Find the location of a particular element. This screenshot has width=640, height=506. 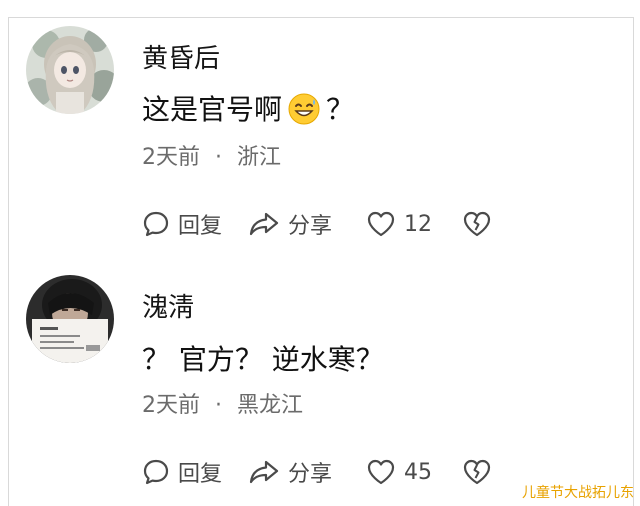

comment-text: 这是官号啊 ？ is located at coordinates (248, 113).